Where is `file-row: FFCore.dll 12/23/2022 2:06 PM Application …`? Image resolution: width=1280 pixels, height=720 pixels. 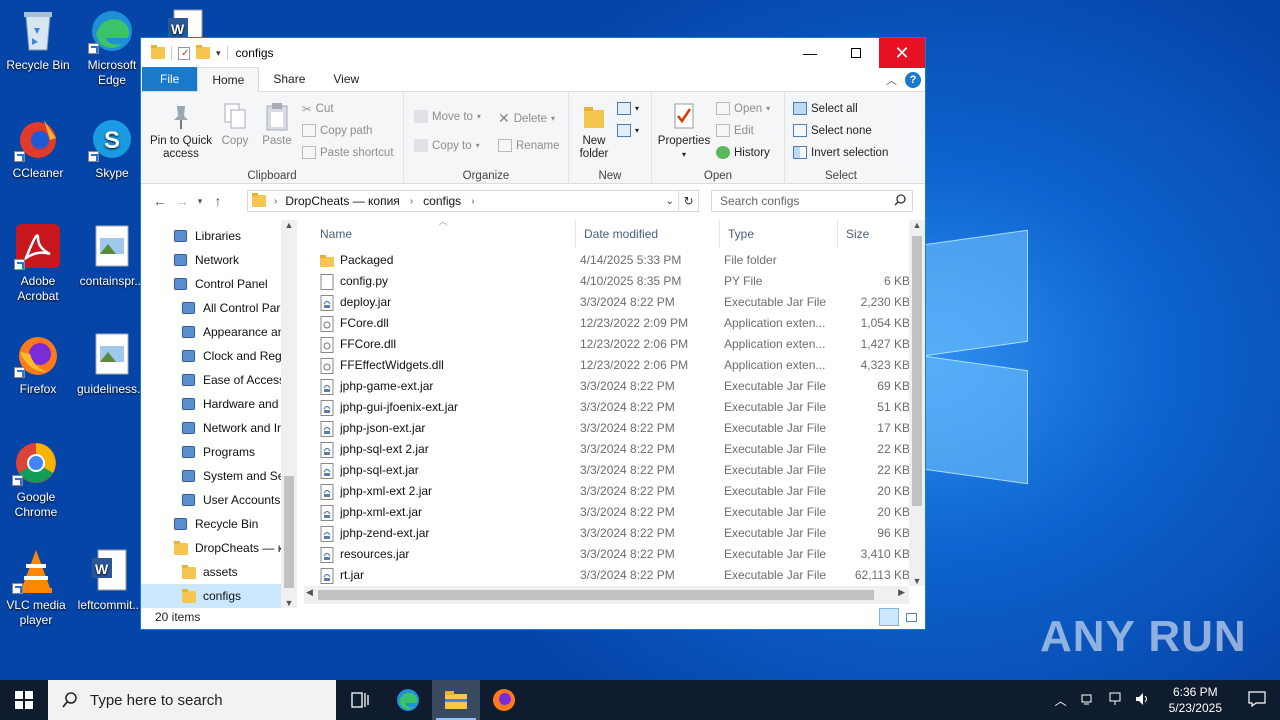 file-row: FFCore.dll 12/23/2022 2:06 PM Application … is located at coordinates (608, 344).